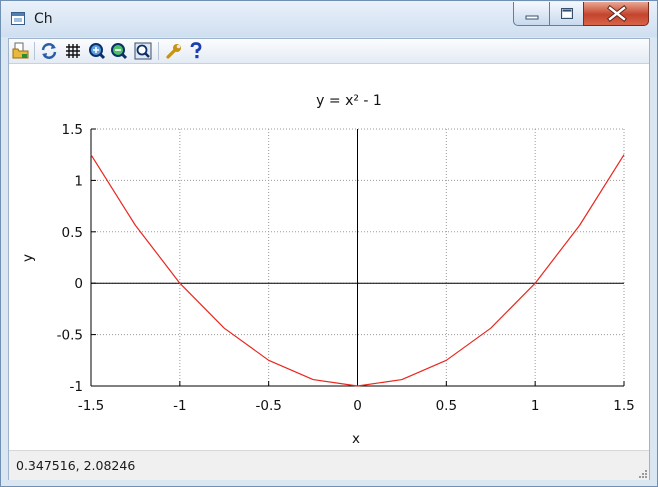  I want to click on x-tick-label: -1, so click(179, 406).